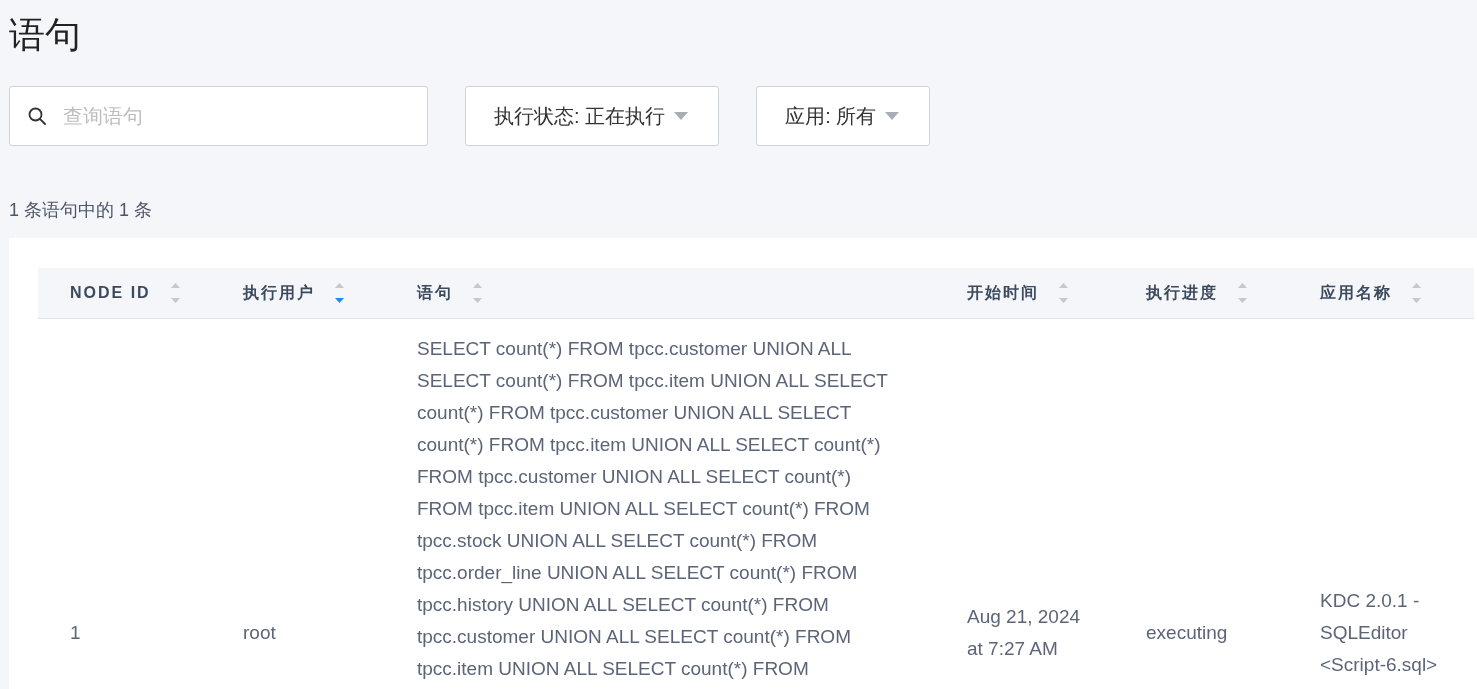  I want to click on filter-dropdown: 执行状态: 正在执行, so click(592, 116).